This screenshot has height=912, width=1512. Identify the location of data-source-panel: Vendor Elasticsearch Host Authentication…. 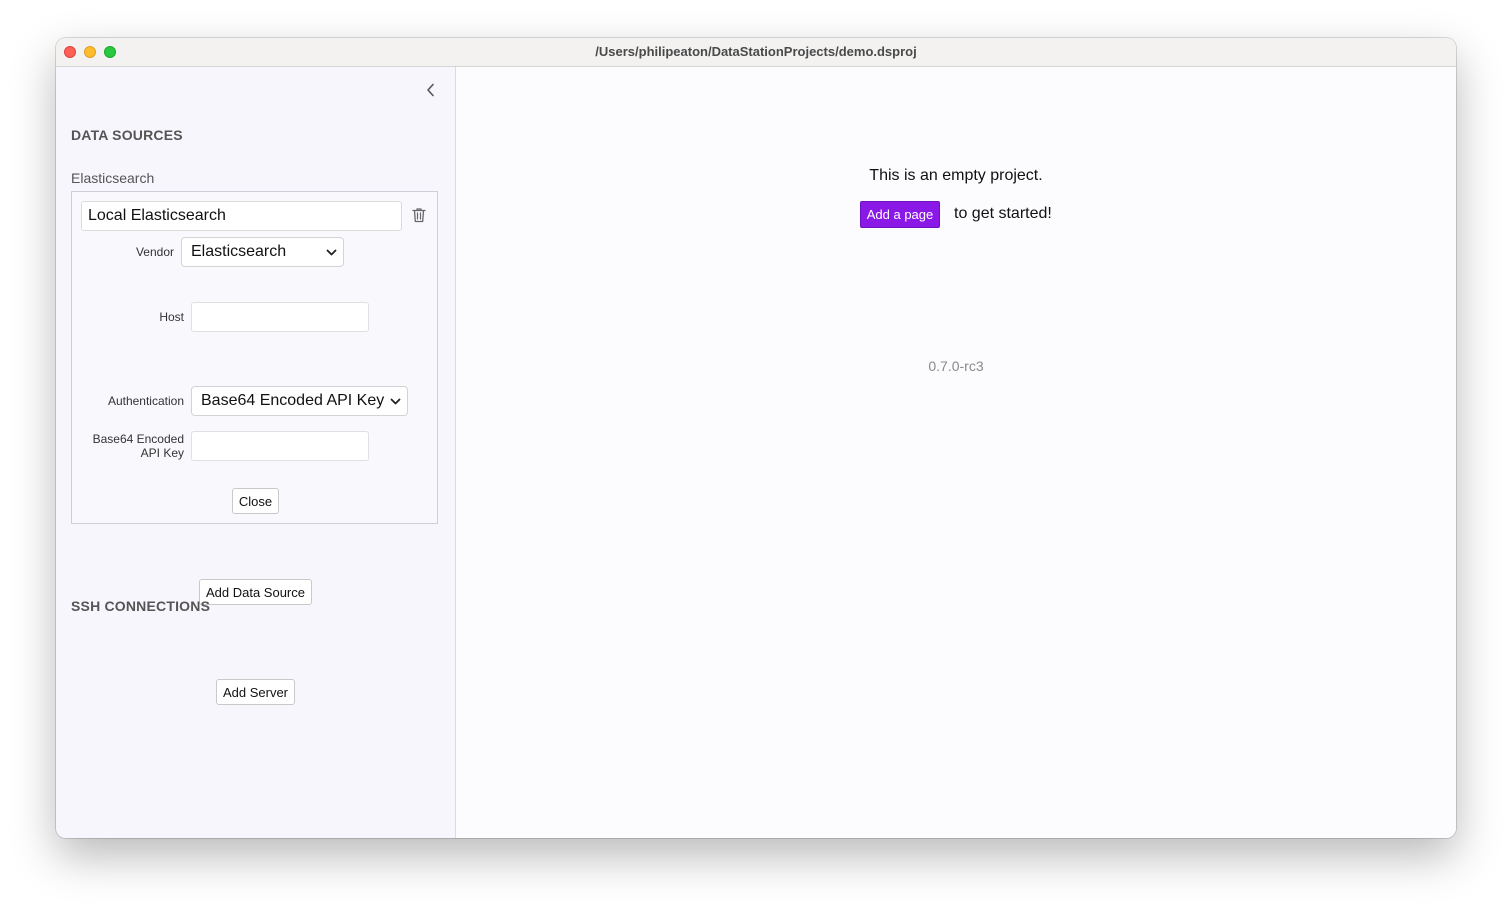
(254, 357).